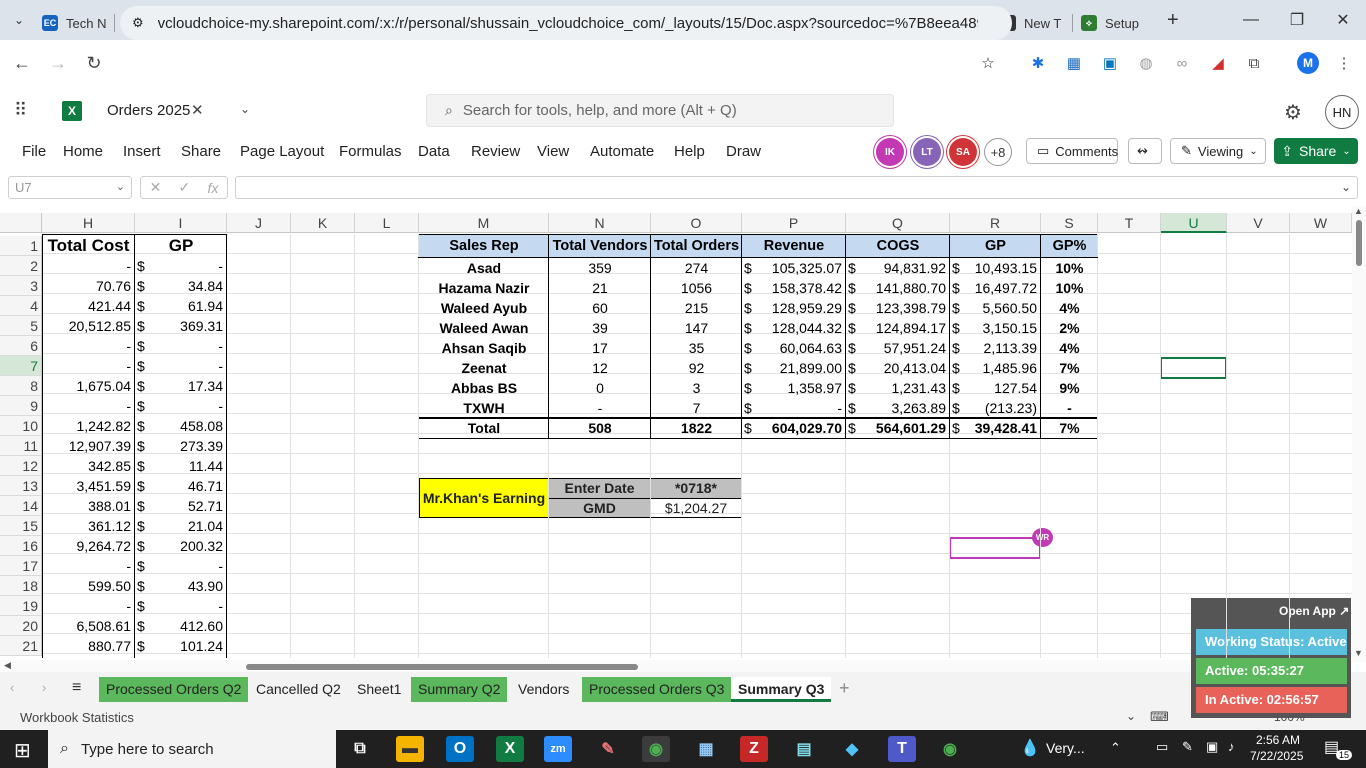 The height and width of the screenshot is (768, 1366). Describe the element at coordinates (21, 223) in the screenshot. I see `select-all-corner` at that location.